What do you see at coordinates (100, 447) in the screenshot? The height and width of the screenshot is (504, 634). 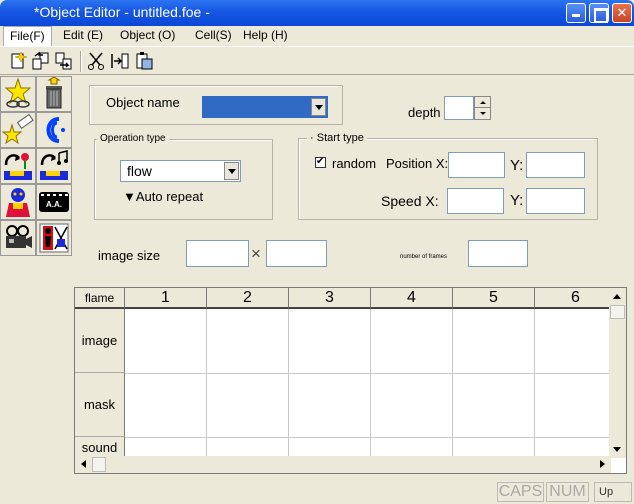 I see `row-header-sound: sound` at bounding box center [100, 447].